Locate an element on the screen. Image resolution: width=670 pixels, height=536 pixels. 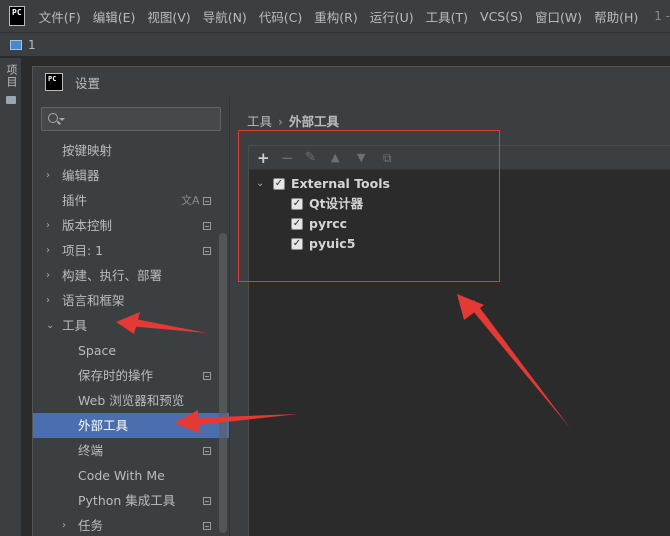
menu-navigate: 导航(N) is located at coordinates (225, 16).